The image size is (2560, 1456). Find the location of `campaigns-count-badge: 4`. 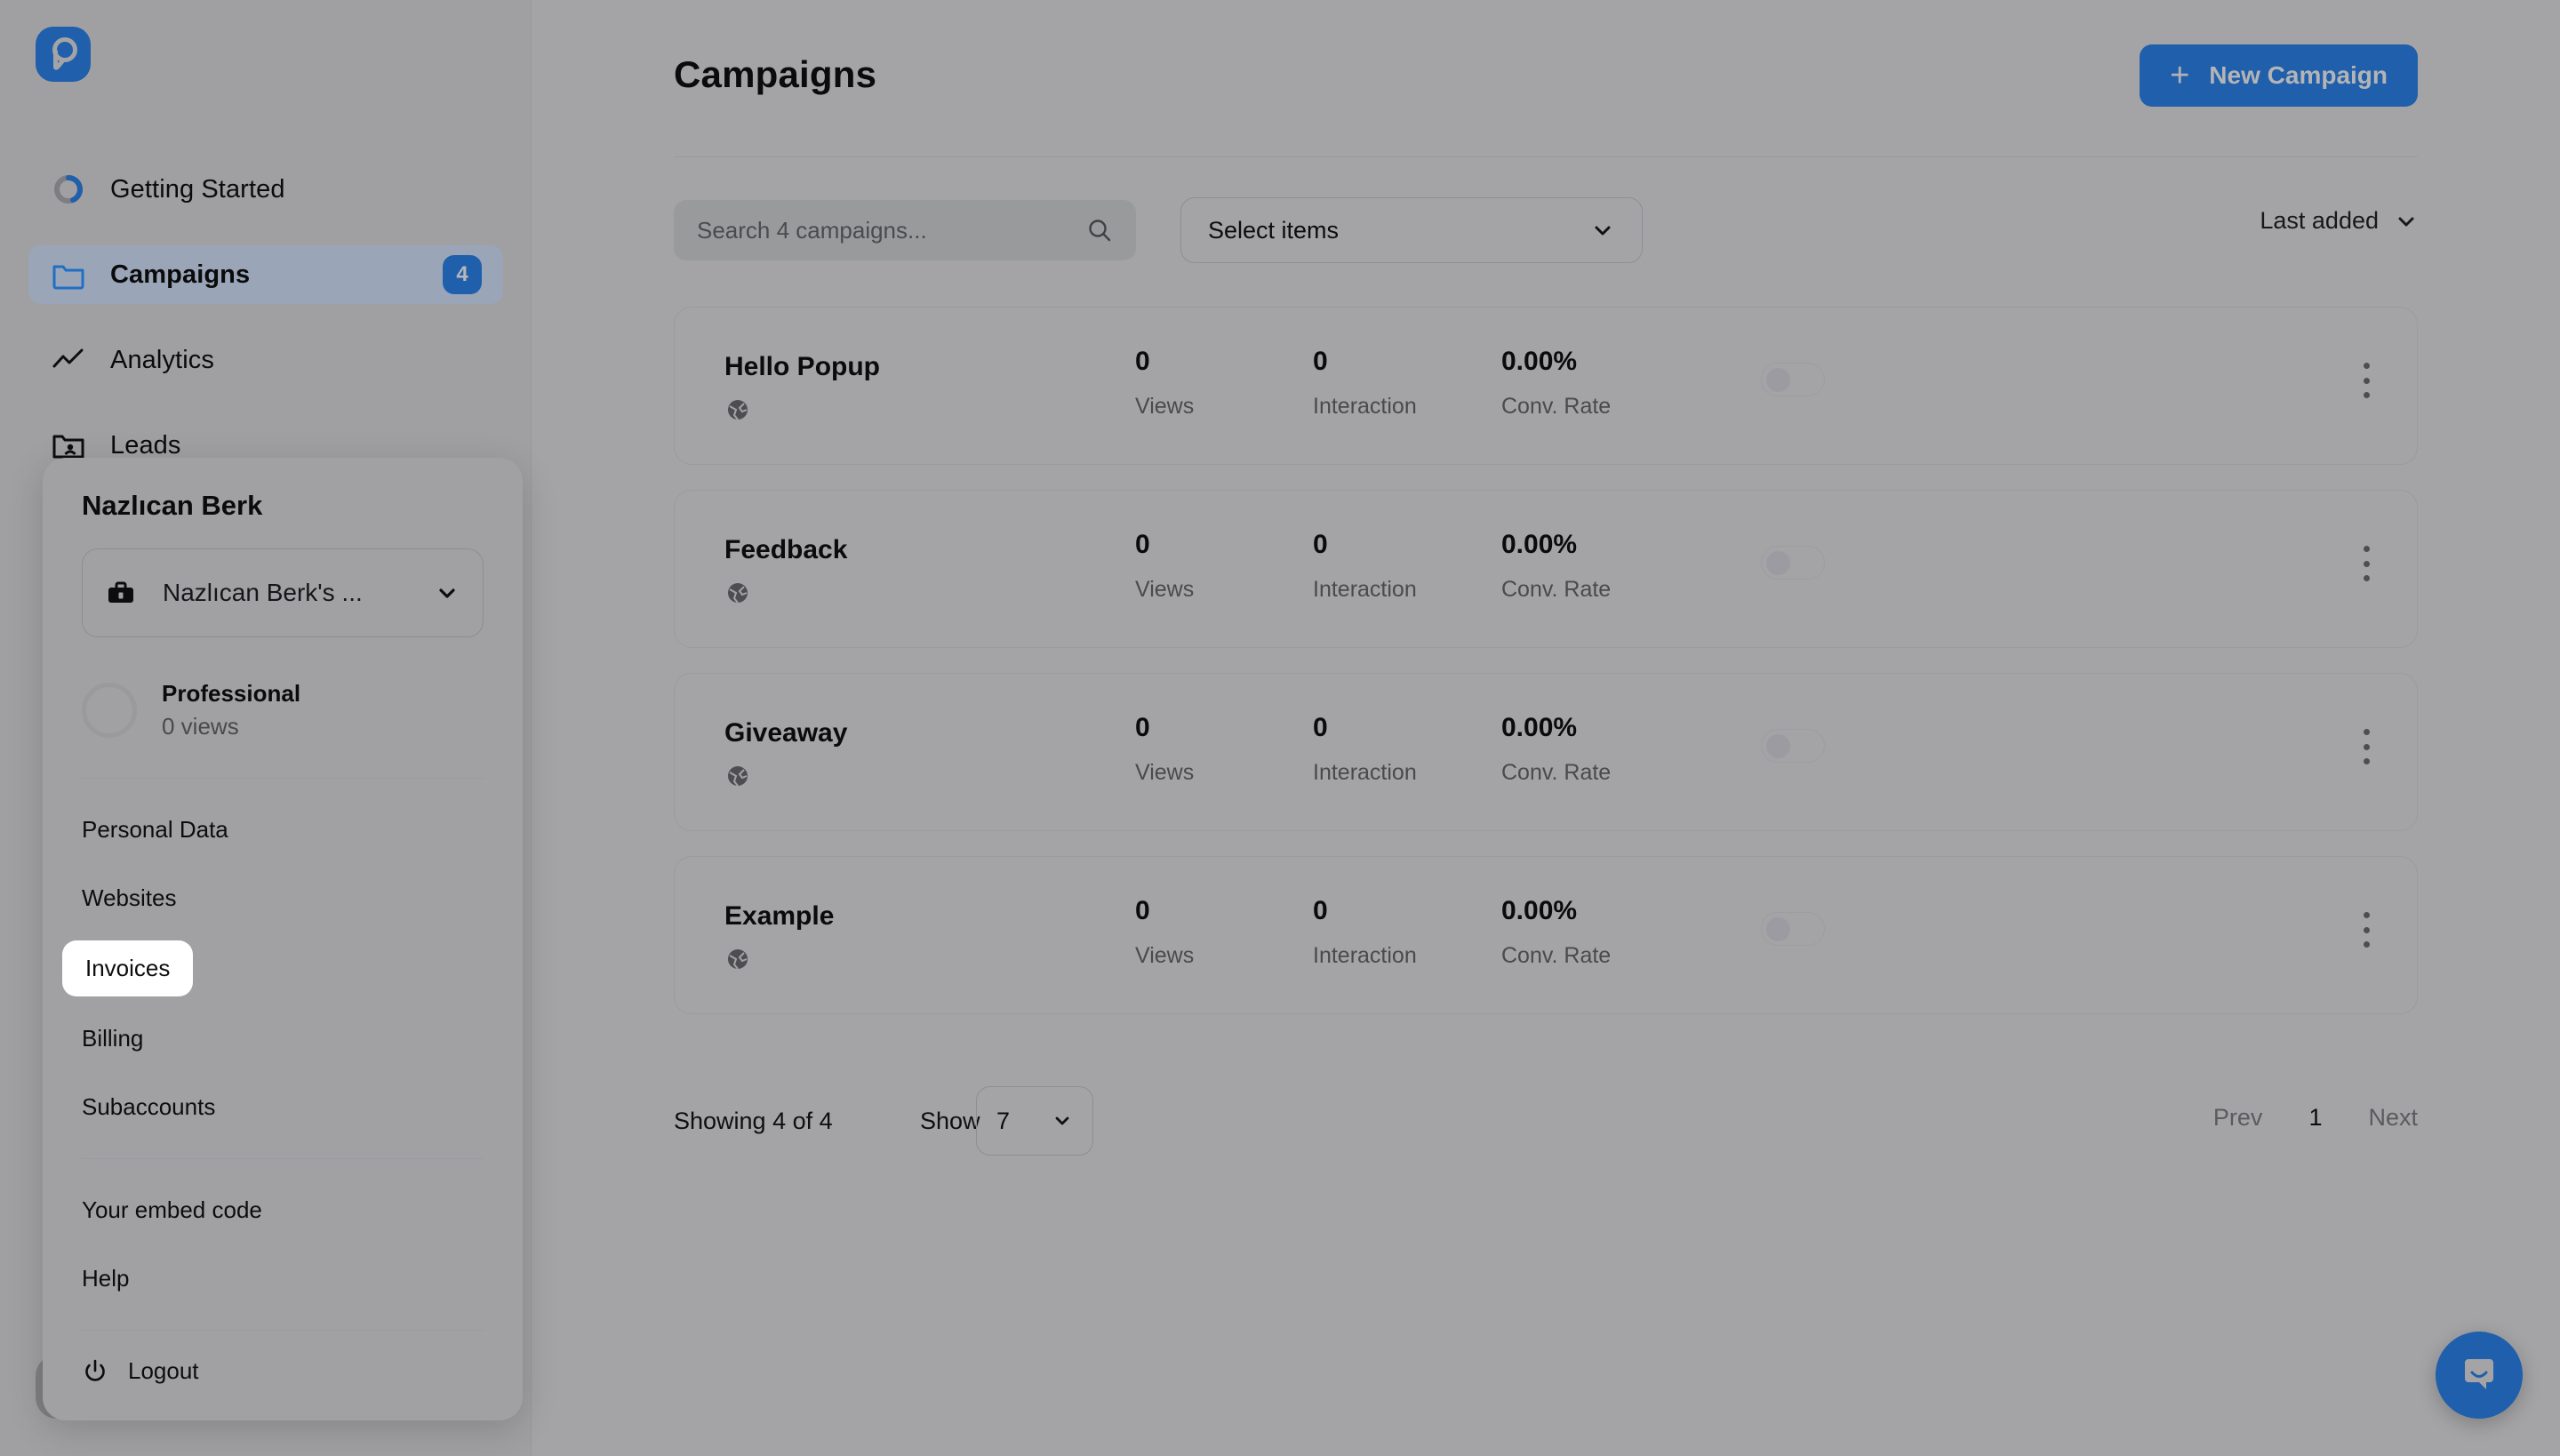

campaigns-count-badge: 4 is located at coordinates (462, 274).